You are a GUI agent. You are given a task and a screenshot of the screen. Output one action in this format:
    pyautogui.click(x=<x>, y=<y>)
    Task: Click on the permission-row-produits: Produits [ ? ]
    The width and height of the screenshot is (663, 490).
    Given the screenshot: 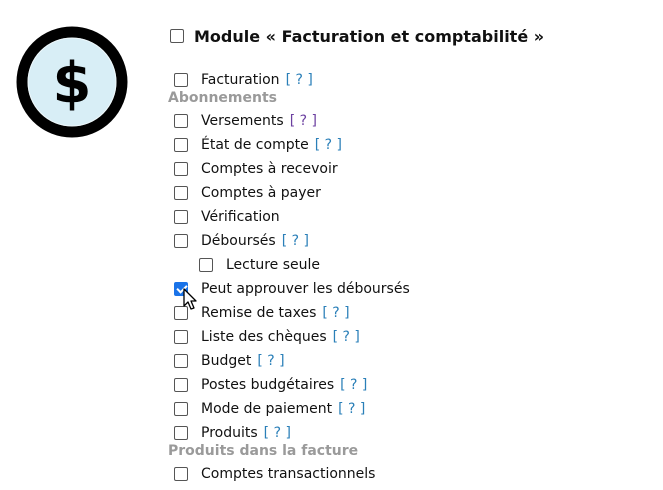 What is the action you would take?
    pyautogui.click(x=232, y=433)
    